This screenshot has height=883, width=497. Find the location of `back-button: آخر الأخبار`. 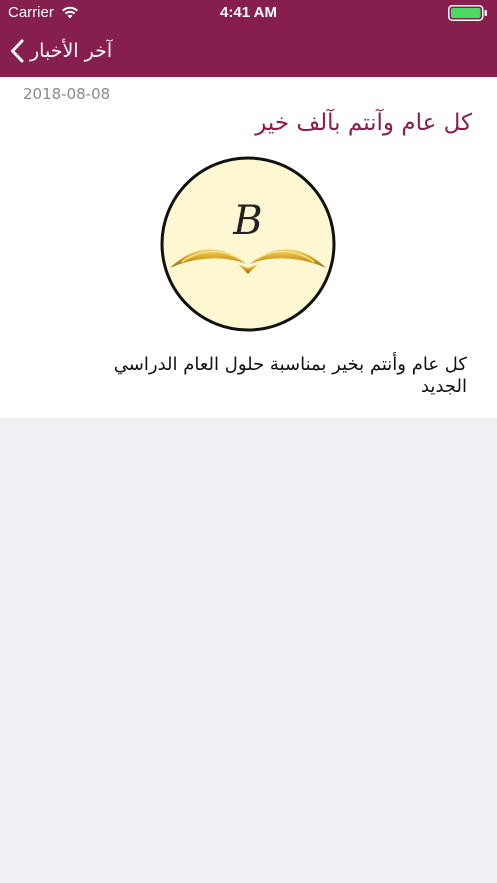

back-button: آخر الأخبار is located at coordinates (61, 51).